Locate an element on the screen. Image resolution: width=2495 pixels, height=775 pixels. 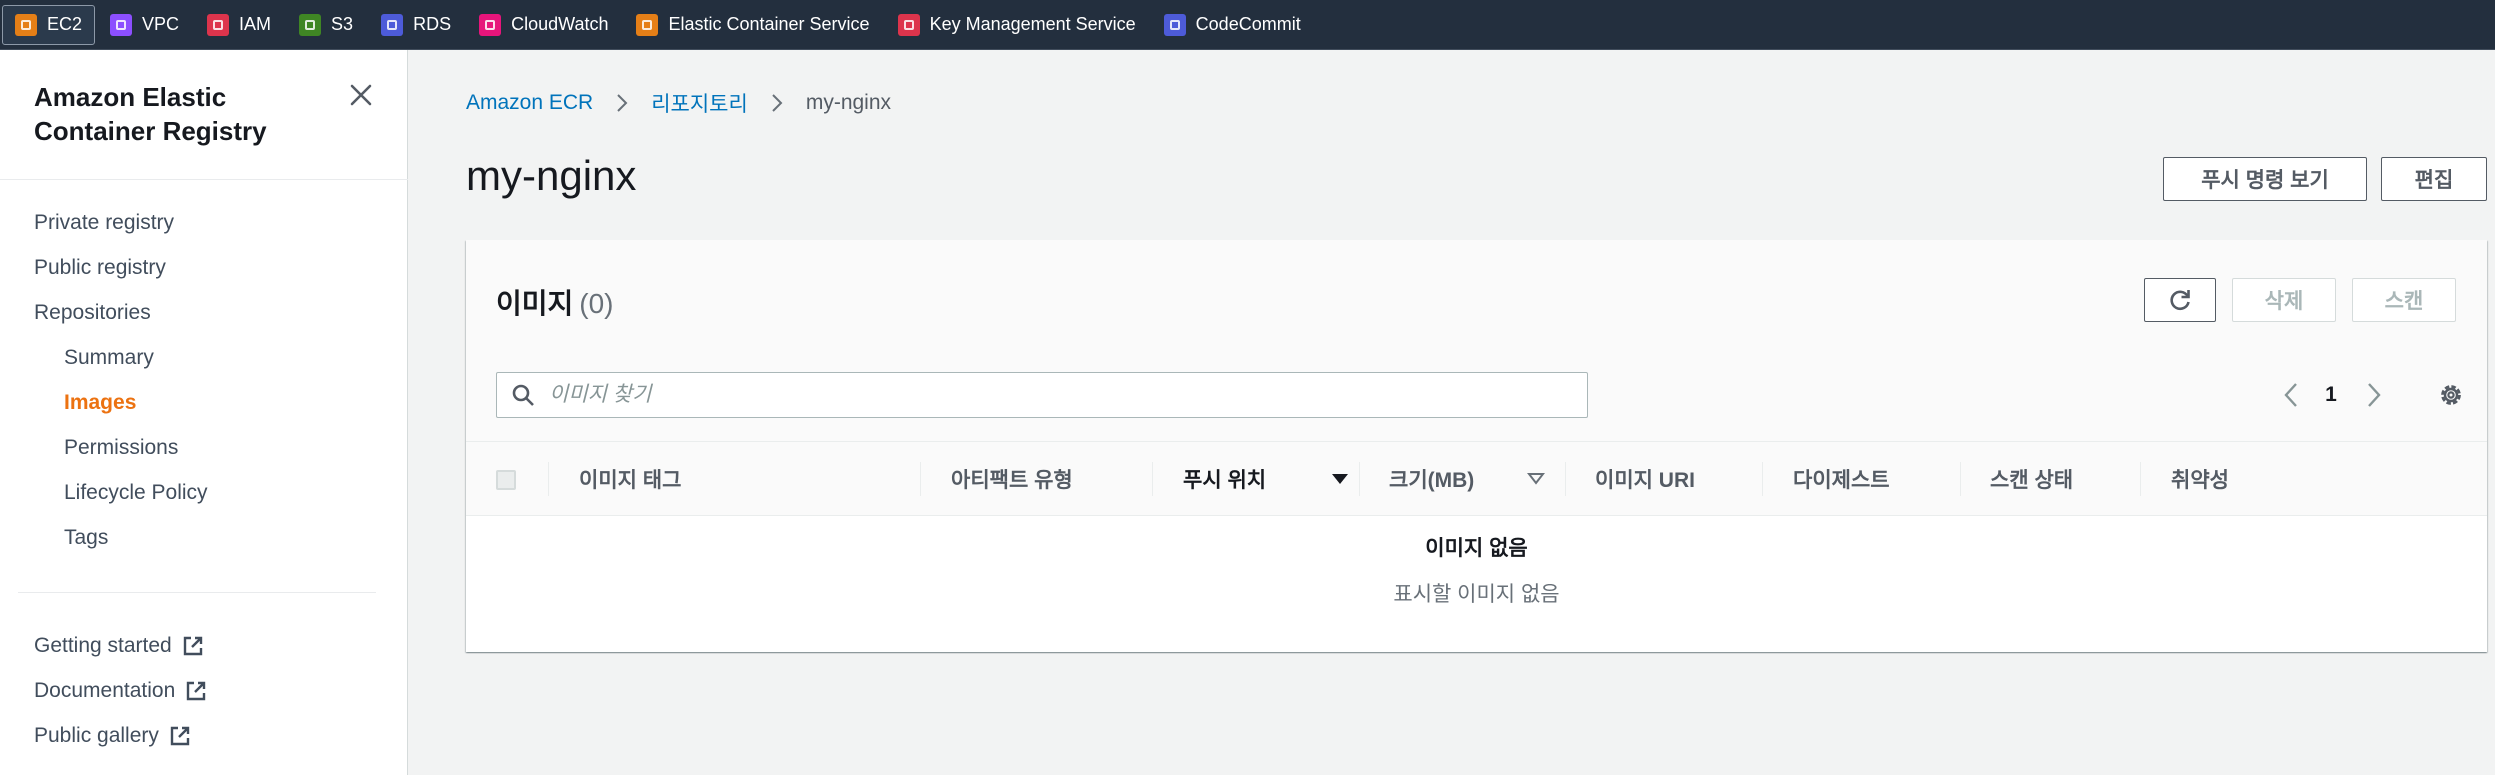
favorite-ecs: Elastic Container Service is located at coordinates (752, 25).